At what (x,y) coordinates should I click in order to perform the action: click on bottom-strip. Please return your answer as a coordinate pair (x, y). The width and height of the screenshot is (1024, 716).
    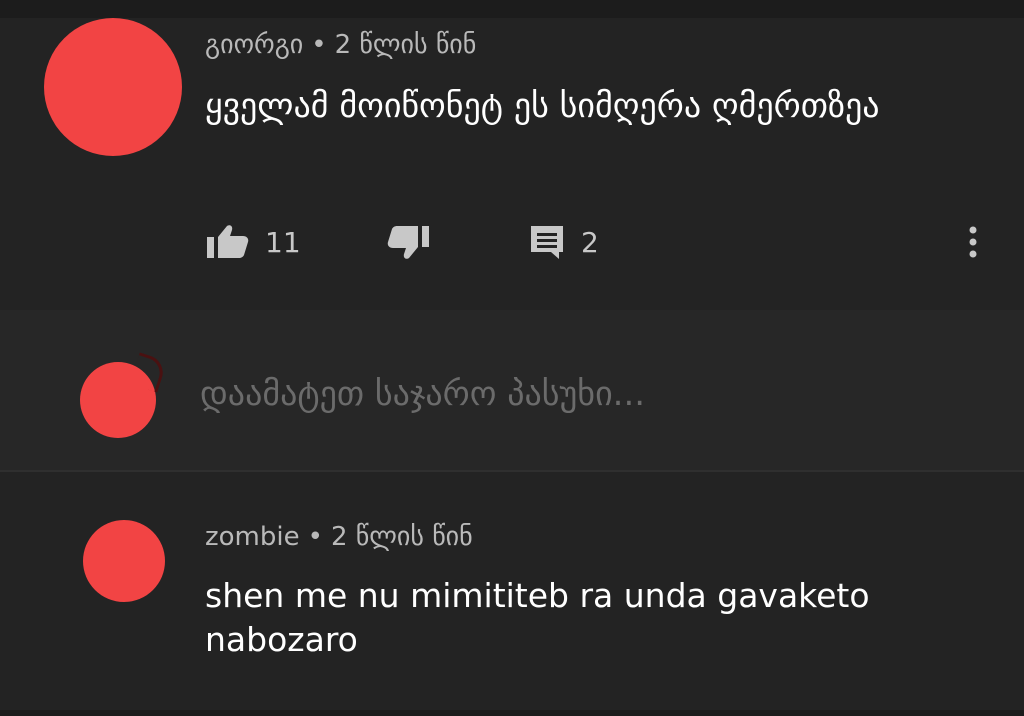
    Looking at the image, I should click on (512, 713).